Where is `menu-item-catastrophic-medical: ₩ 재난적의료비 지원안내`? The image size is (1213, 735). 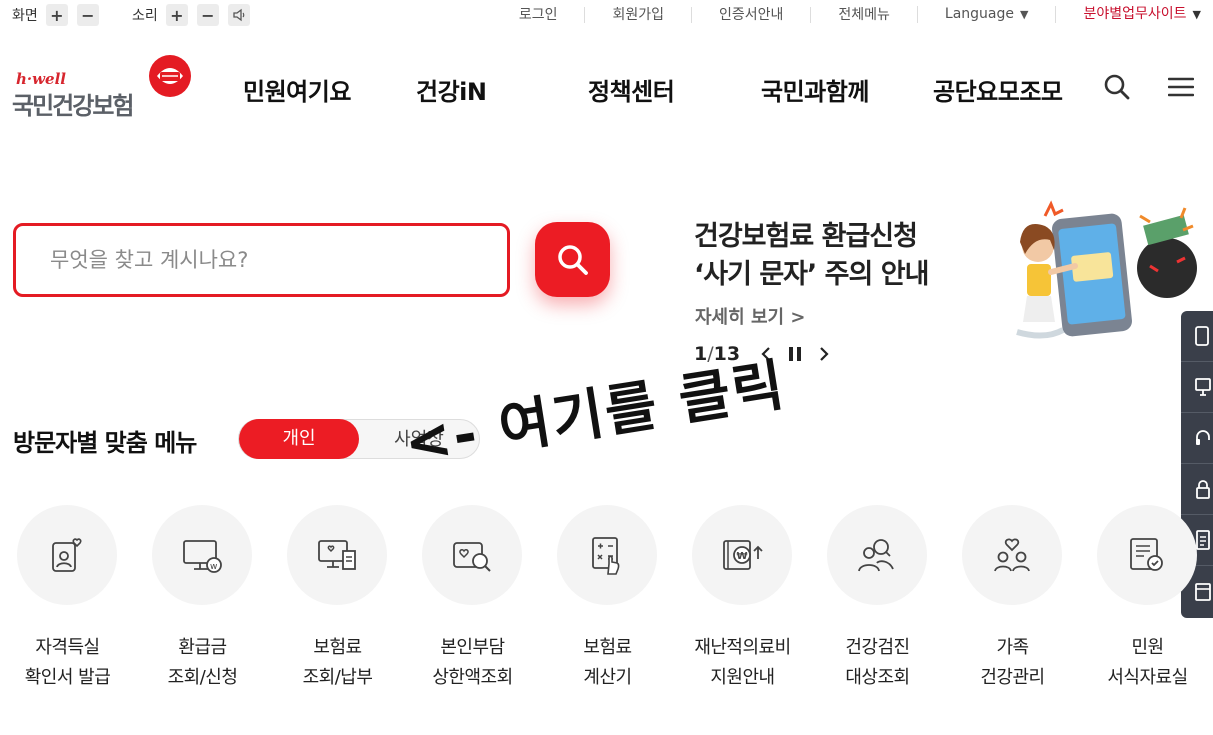 menu-item-catastrophic-medical: ₩ 재난적의료비 지원안내 is located at coordinates (742, 600).